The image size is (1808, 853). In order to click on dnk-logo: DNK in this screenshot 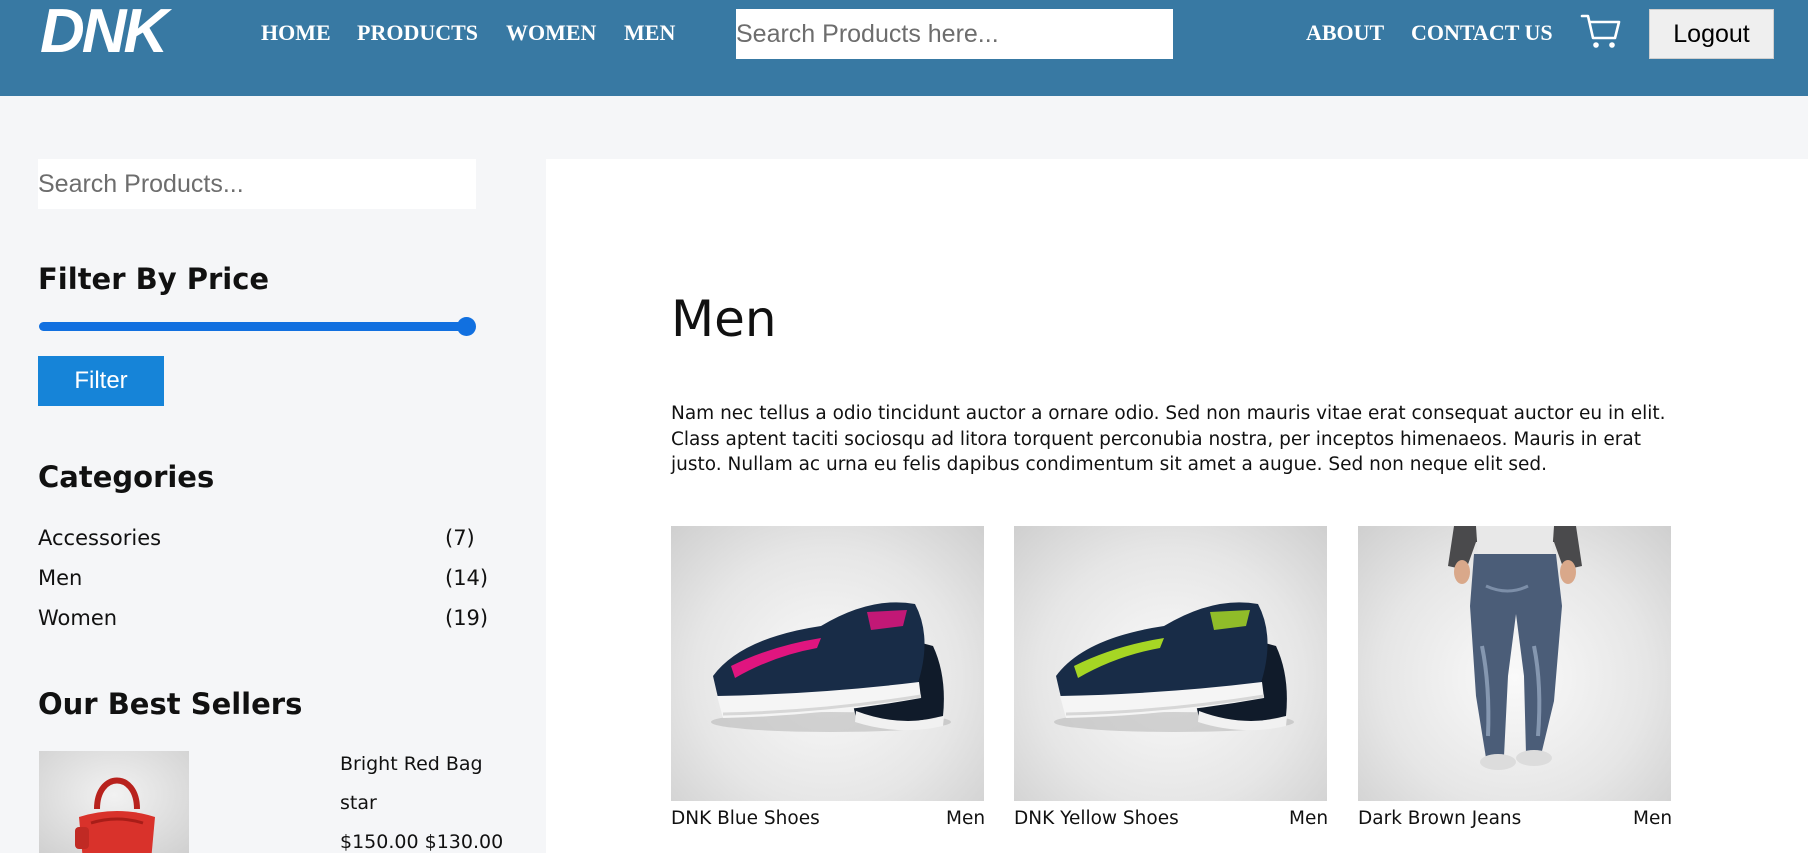, I will do `click(107, 34)`.